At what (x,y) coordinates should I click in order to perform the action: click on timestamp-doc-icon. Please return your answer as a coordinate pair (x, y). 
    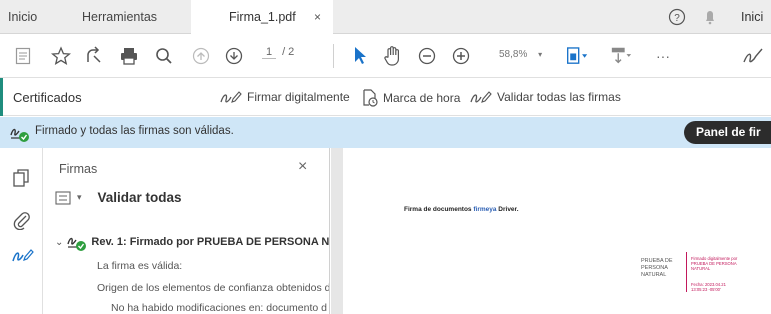
    Looking at the image, I should click on (370, 98).